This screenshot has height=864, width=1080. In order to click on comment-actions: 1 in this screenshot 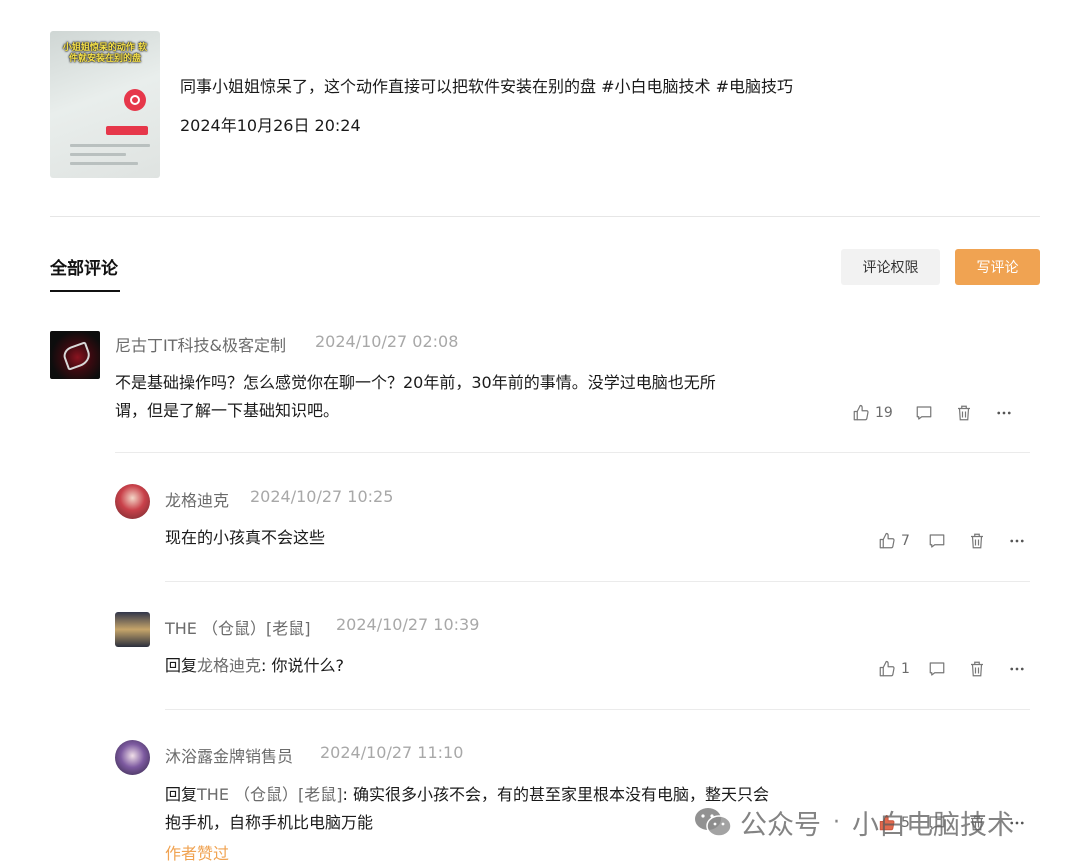, I will do `click(952, 669)`.